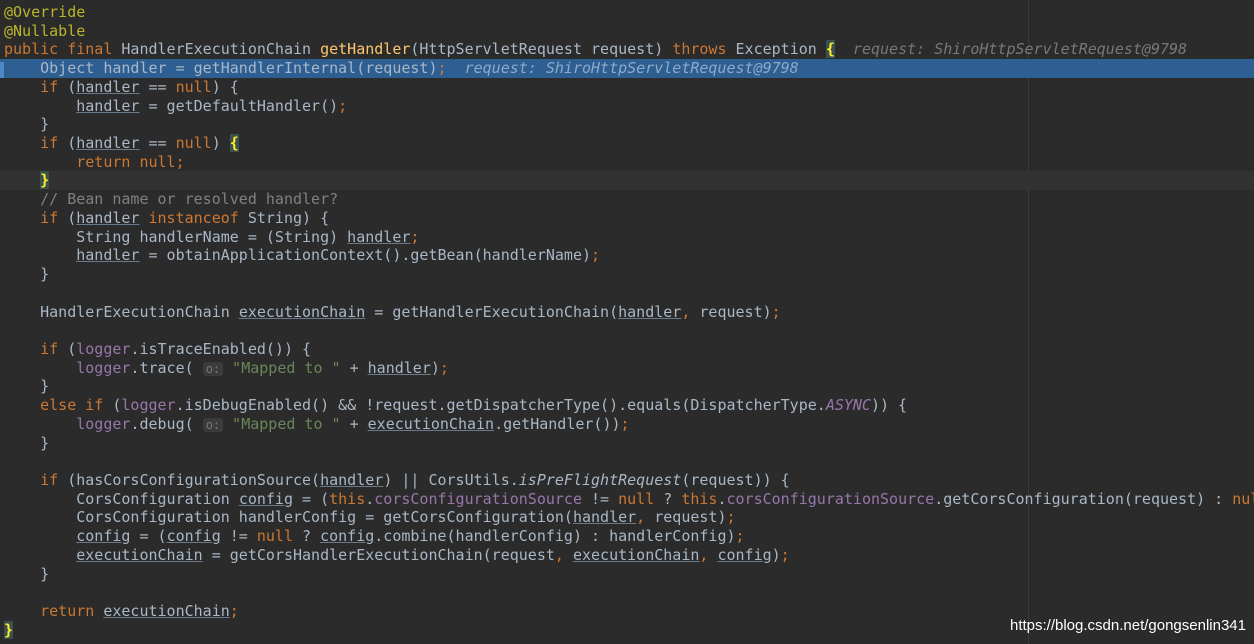  Describe the element at coordinates (627, 31) in the screenshot. I see `code-line: @Nullable` at that location.